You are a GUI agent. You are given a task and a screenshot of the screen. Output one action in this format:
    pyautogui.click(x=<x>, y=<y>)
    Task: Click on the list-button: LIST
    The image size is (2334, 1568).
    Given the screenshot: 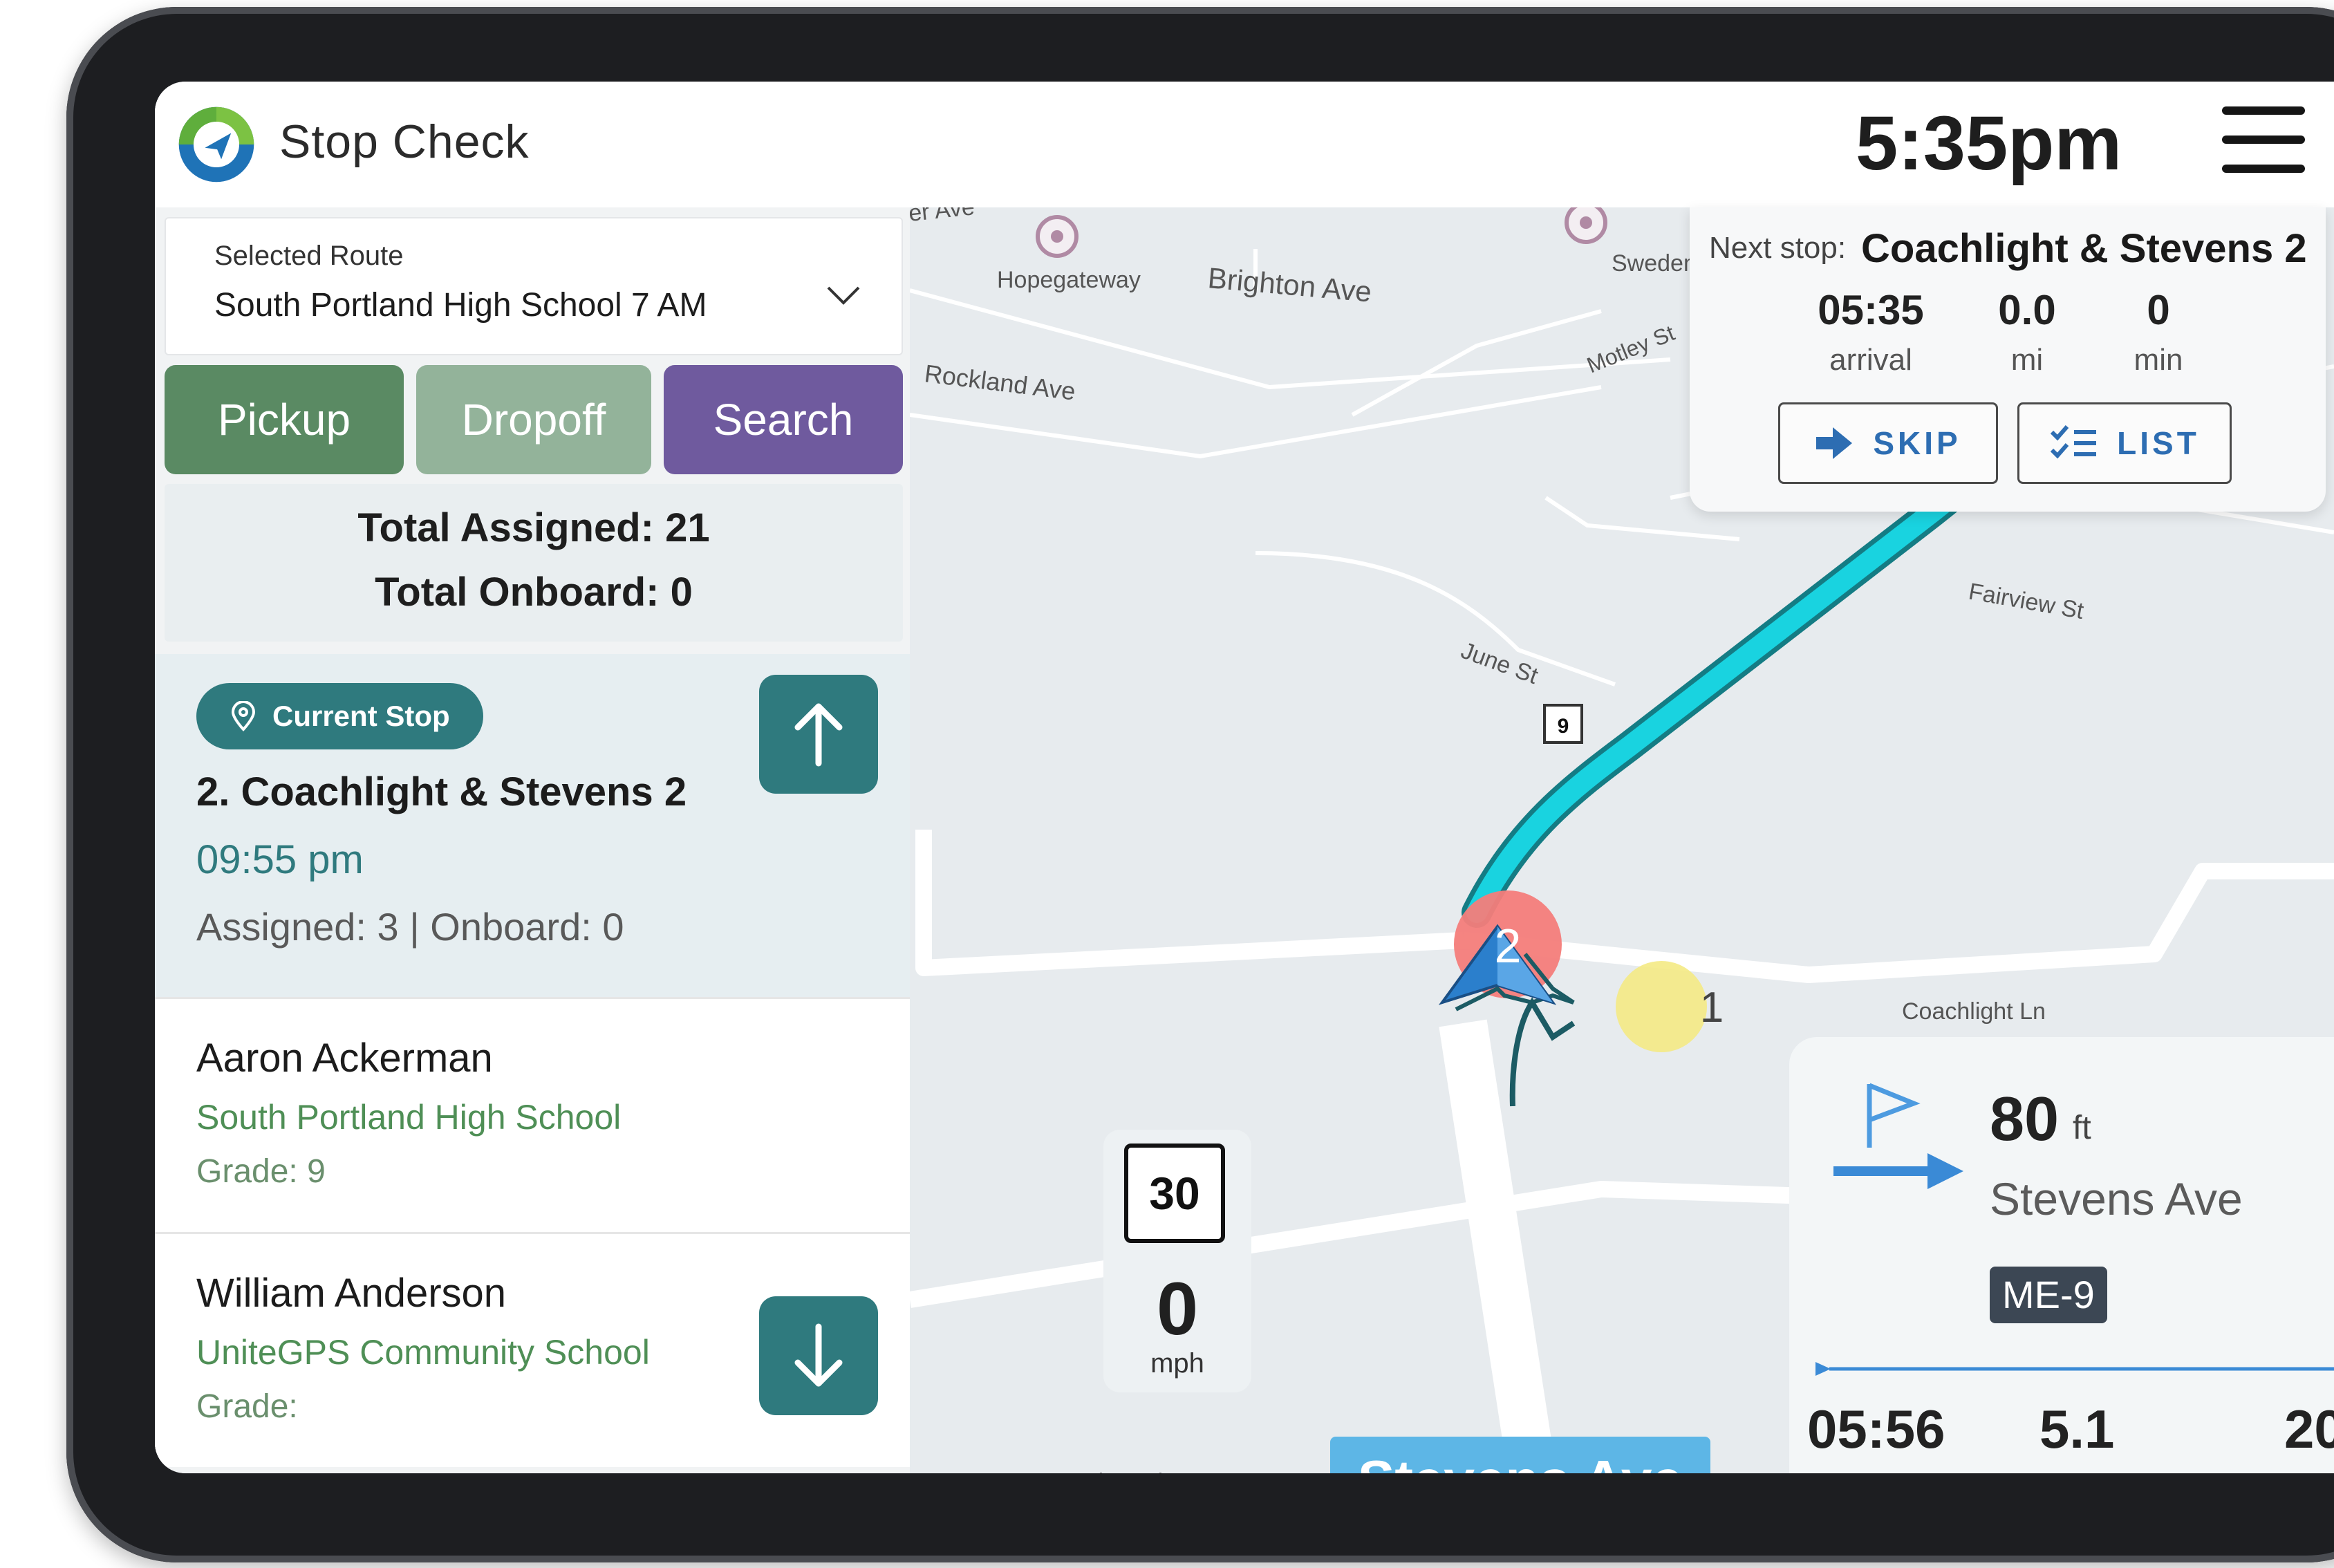 What is the action you would take?
    pyautogui.click(x=2124, y=443)
    